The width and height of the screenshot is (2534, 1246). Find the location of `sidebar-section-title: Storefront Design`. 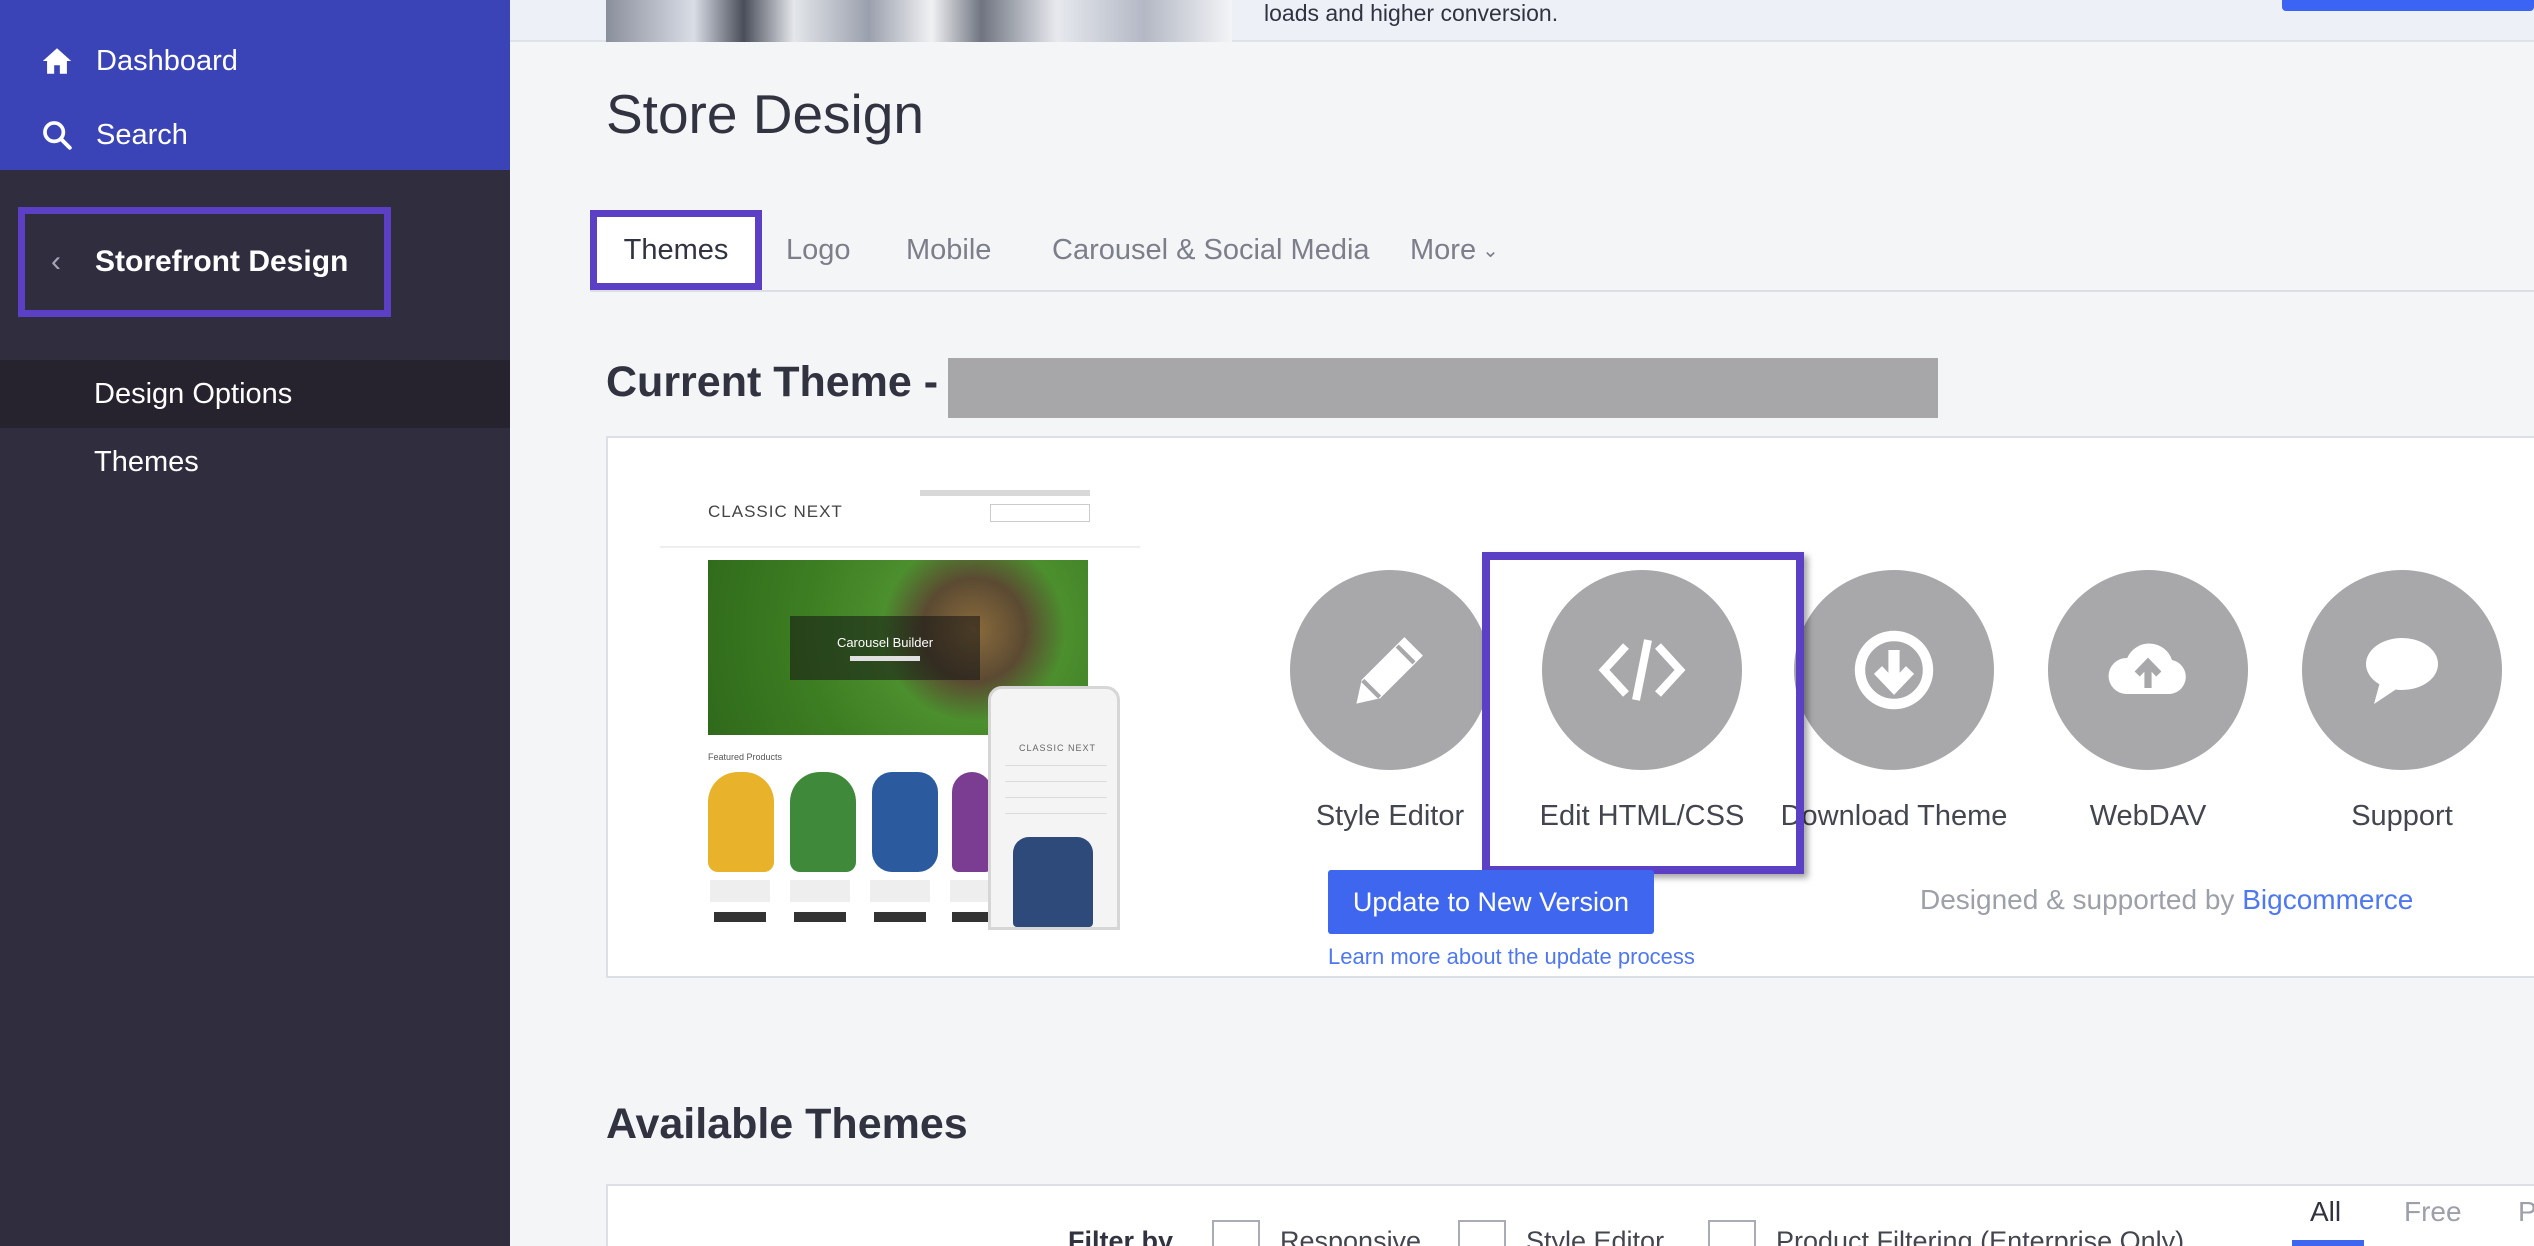

sidebar-section-title: Storefront Design is located at coordinates (222, 261).